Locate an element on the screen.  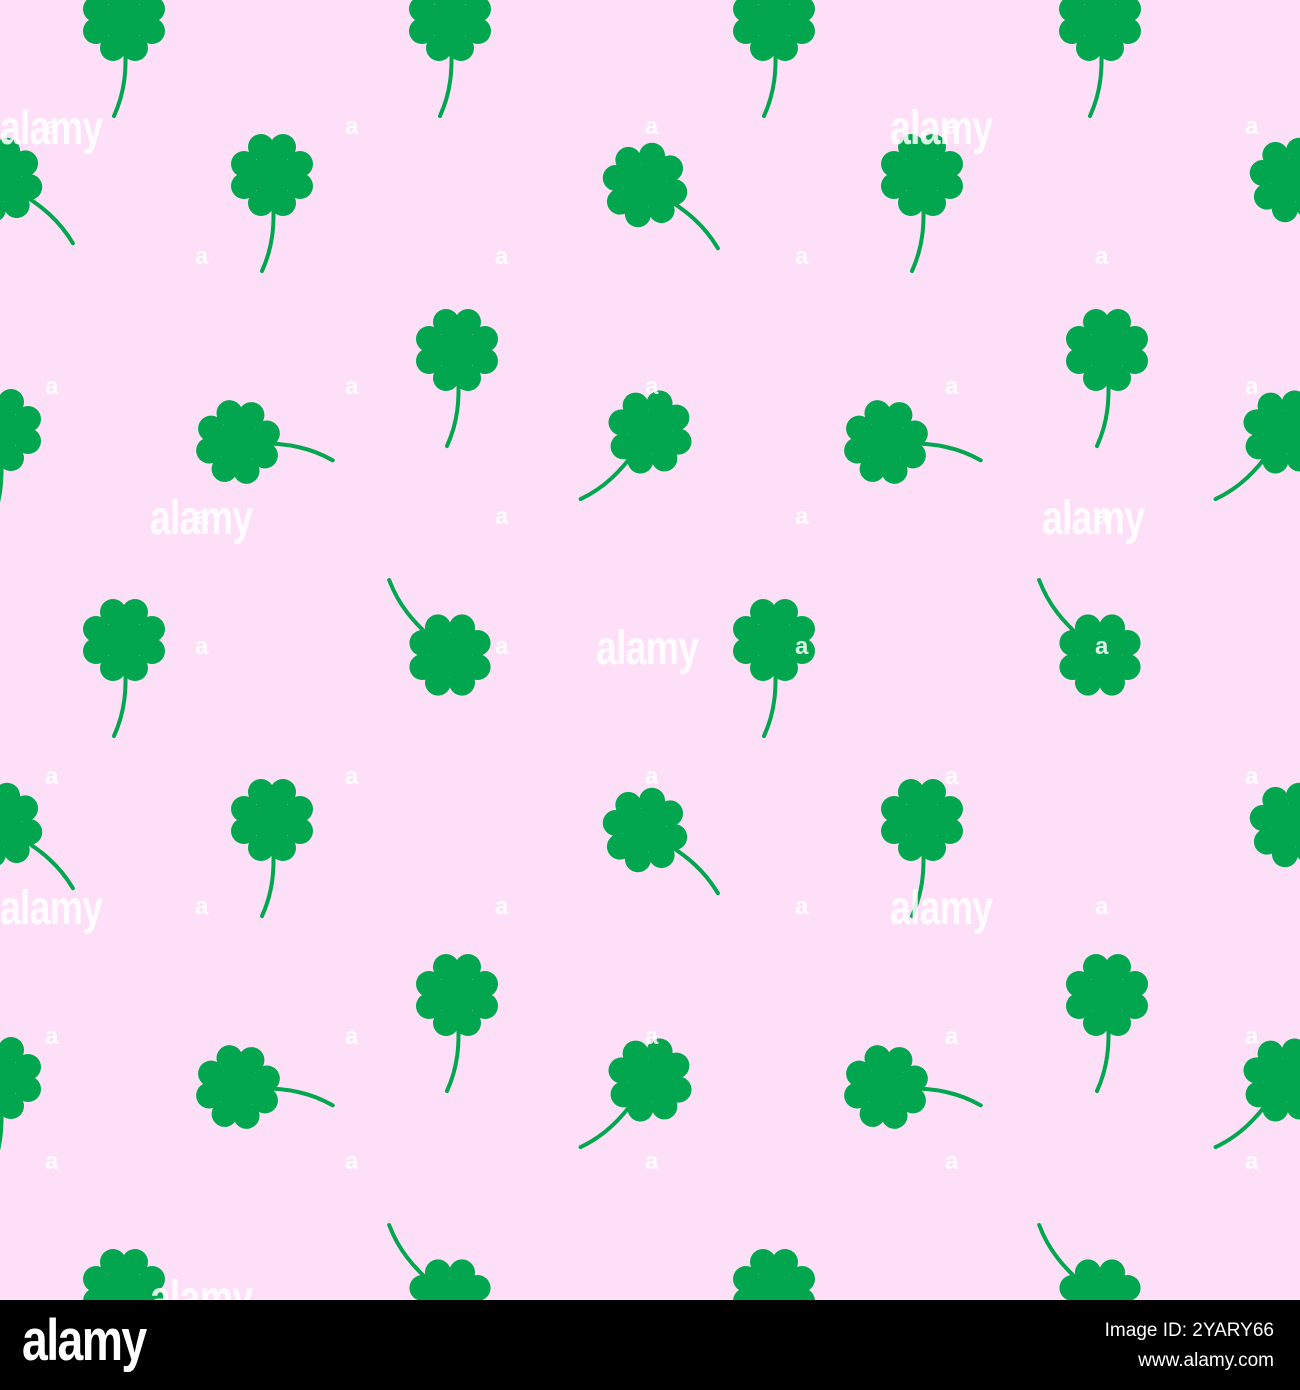
footer-bar: alamy Image ID: 2YARY66 www.alamy.com is located at coordinates (650, 1345).